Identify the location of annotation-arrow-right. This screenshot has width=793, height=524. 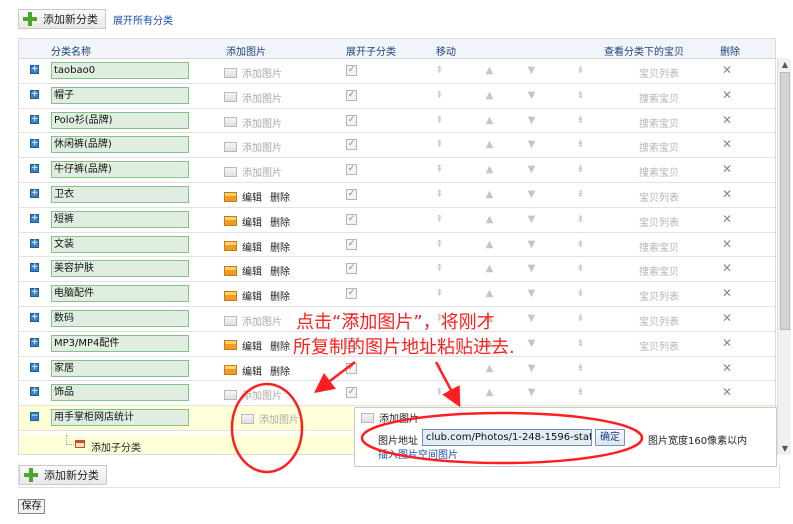
(447, 384).